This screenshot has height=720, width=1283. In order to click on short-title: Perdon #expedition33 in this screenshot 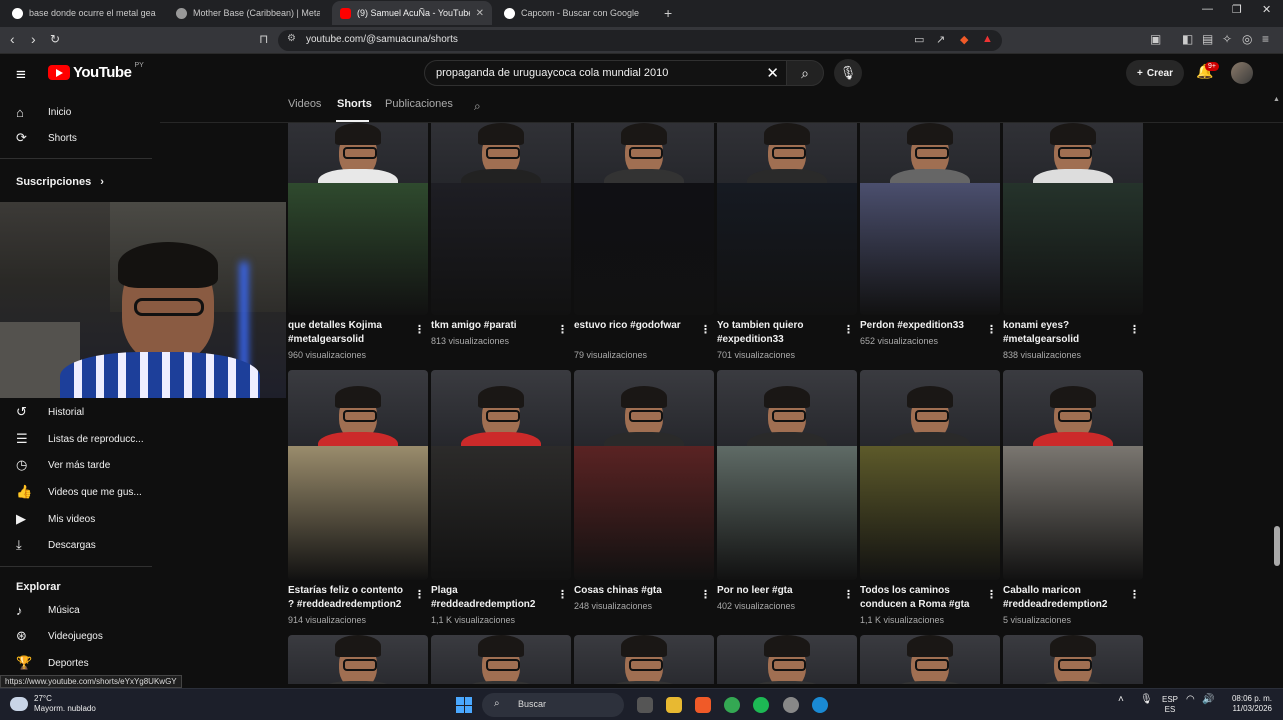, I will do `click(920, 326)`.